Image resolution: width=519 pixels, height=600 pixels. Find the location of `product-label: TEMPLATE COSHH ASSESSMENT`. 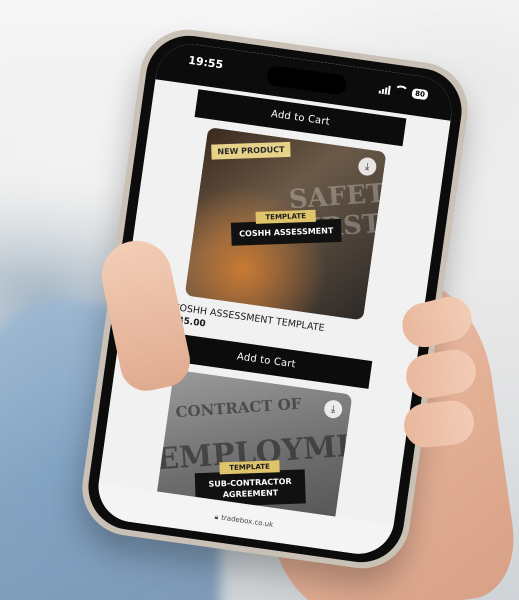

product-label: TEMPLATE COSHH ASSESSMENT is located at coordinates (286, 227).